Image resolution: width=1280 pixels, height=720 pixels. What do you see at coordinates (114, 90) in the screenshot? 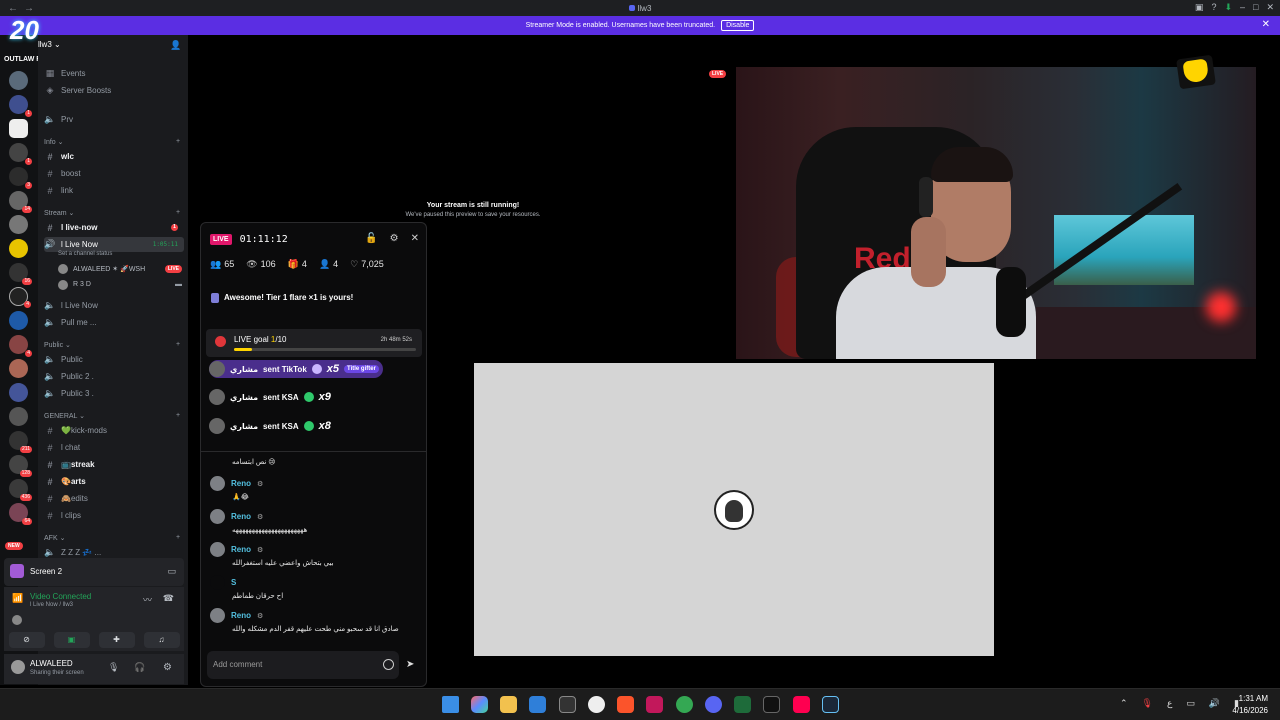
I see `sidebar-item-server-boosts: ◈ Server Boosts` at bounding box center [114, 90].